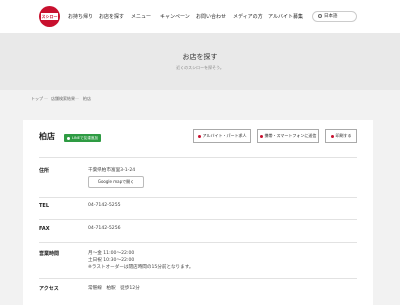 This screenshot has height=305, width=400. Describe the element at coordinates (175, 17) in the screenshot. I see `nav-campaign: キャンペーン` at that location.